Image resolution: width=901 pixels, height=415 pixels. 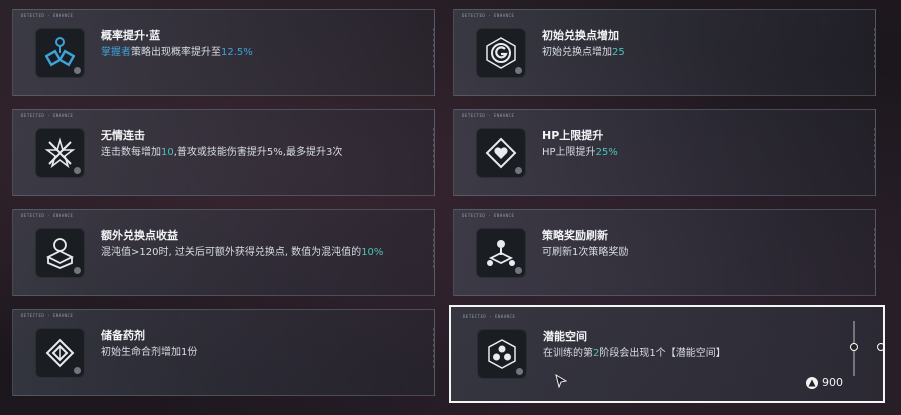 I want to click on scroll-slider, so click(x=854, y=348).